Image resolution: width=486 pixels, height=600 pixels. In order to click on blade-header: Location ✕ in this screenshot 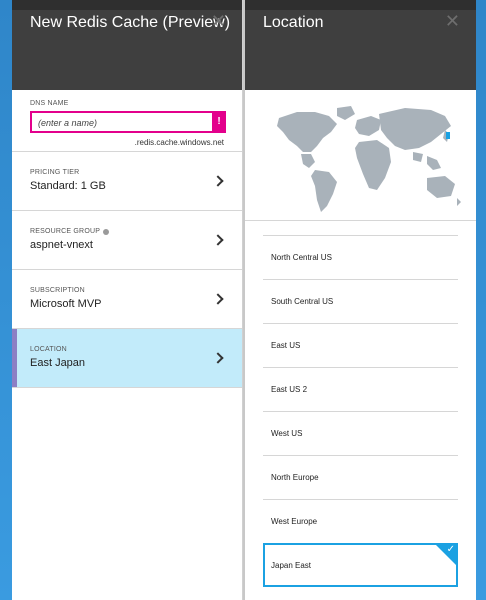, I will do `click(360, 45)`.